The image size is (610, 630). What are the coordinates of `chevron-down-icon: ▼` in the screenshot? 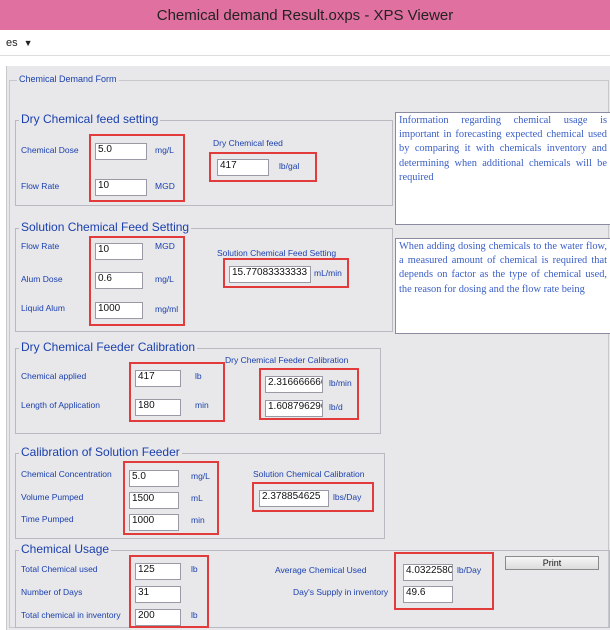 It's located at (28, 42).